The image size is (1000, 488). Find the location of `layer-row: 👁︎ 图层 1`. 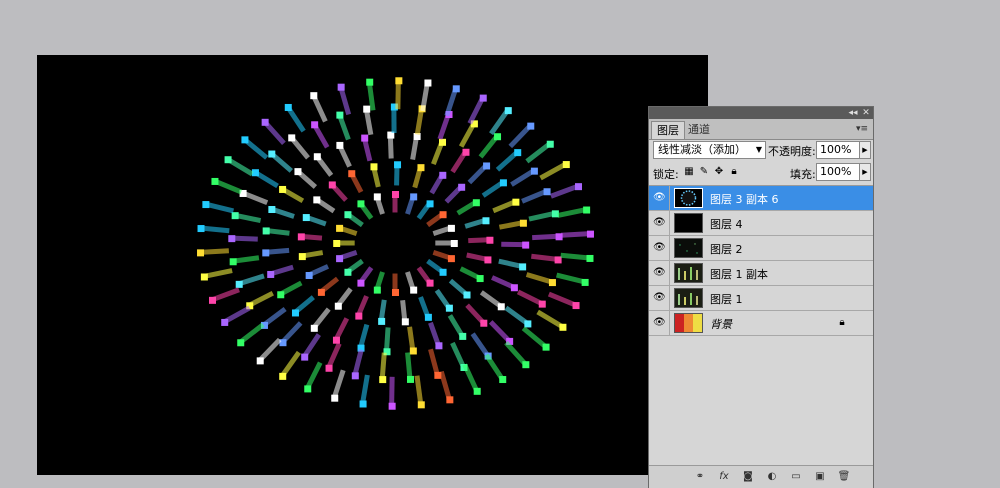

layer-row: 👁︎ 图层 1 is located at coordinates (761, 298).